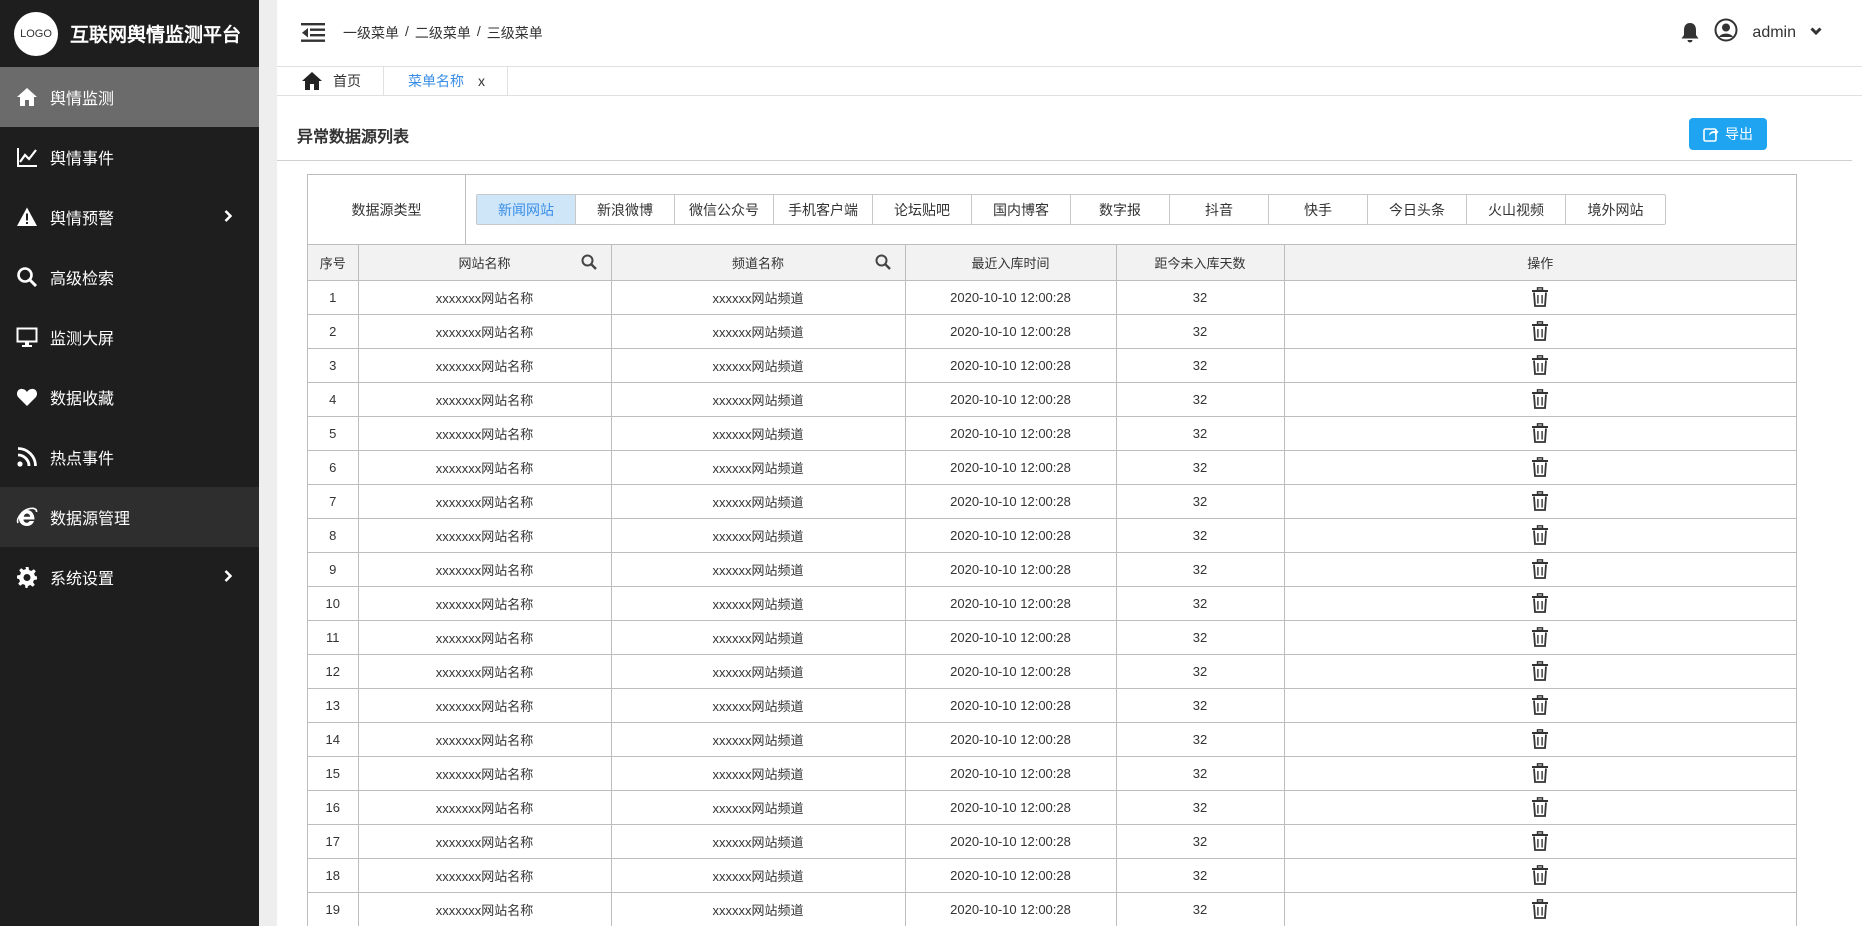  What do you see at coordinates (330, 81) in the screenshot?
I see `tab-home: 首页` at bounding box center [330, 81].